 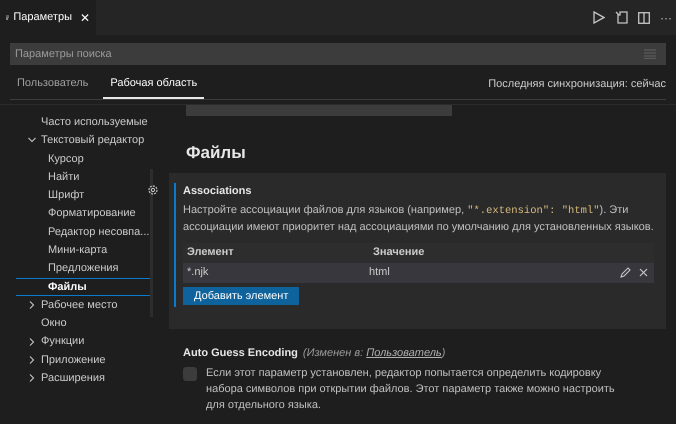 I want to click on setting-description: Если этот параметр установлен, редактор попытается определить кодировку набора символов при открытии файлов. Этот параметр также можно настроить для отдельного языка., so click(x=411, y=389).